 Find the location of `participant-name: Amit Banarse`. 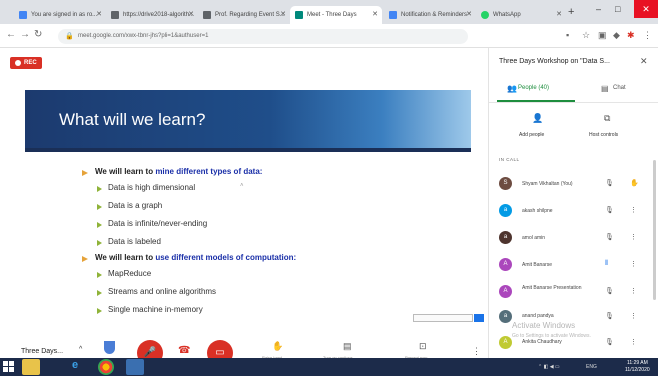

participant-name: Amit Banarse is located at coordinates (537, 265).